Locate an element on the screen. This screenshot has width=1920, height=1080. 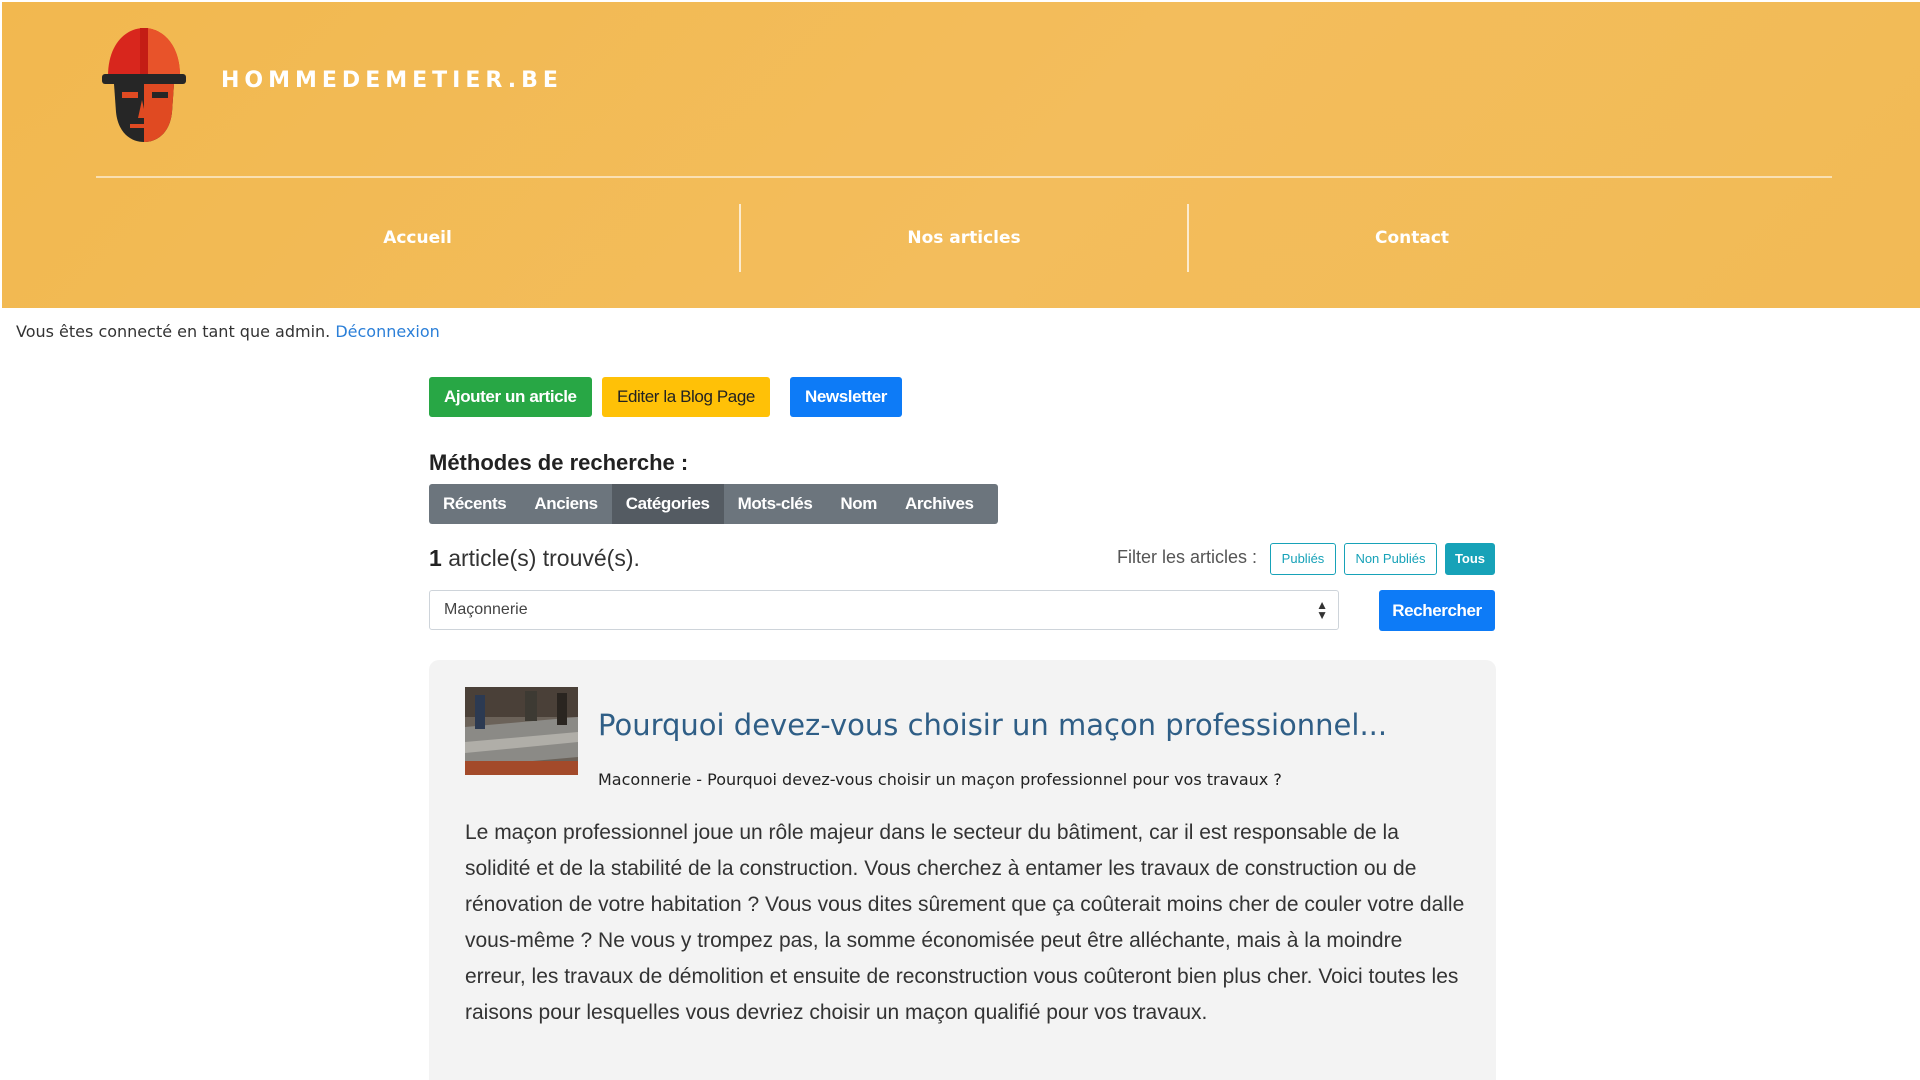
article-thumbnail is located at coordinates (521, 731).